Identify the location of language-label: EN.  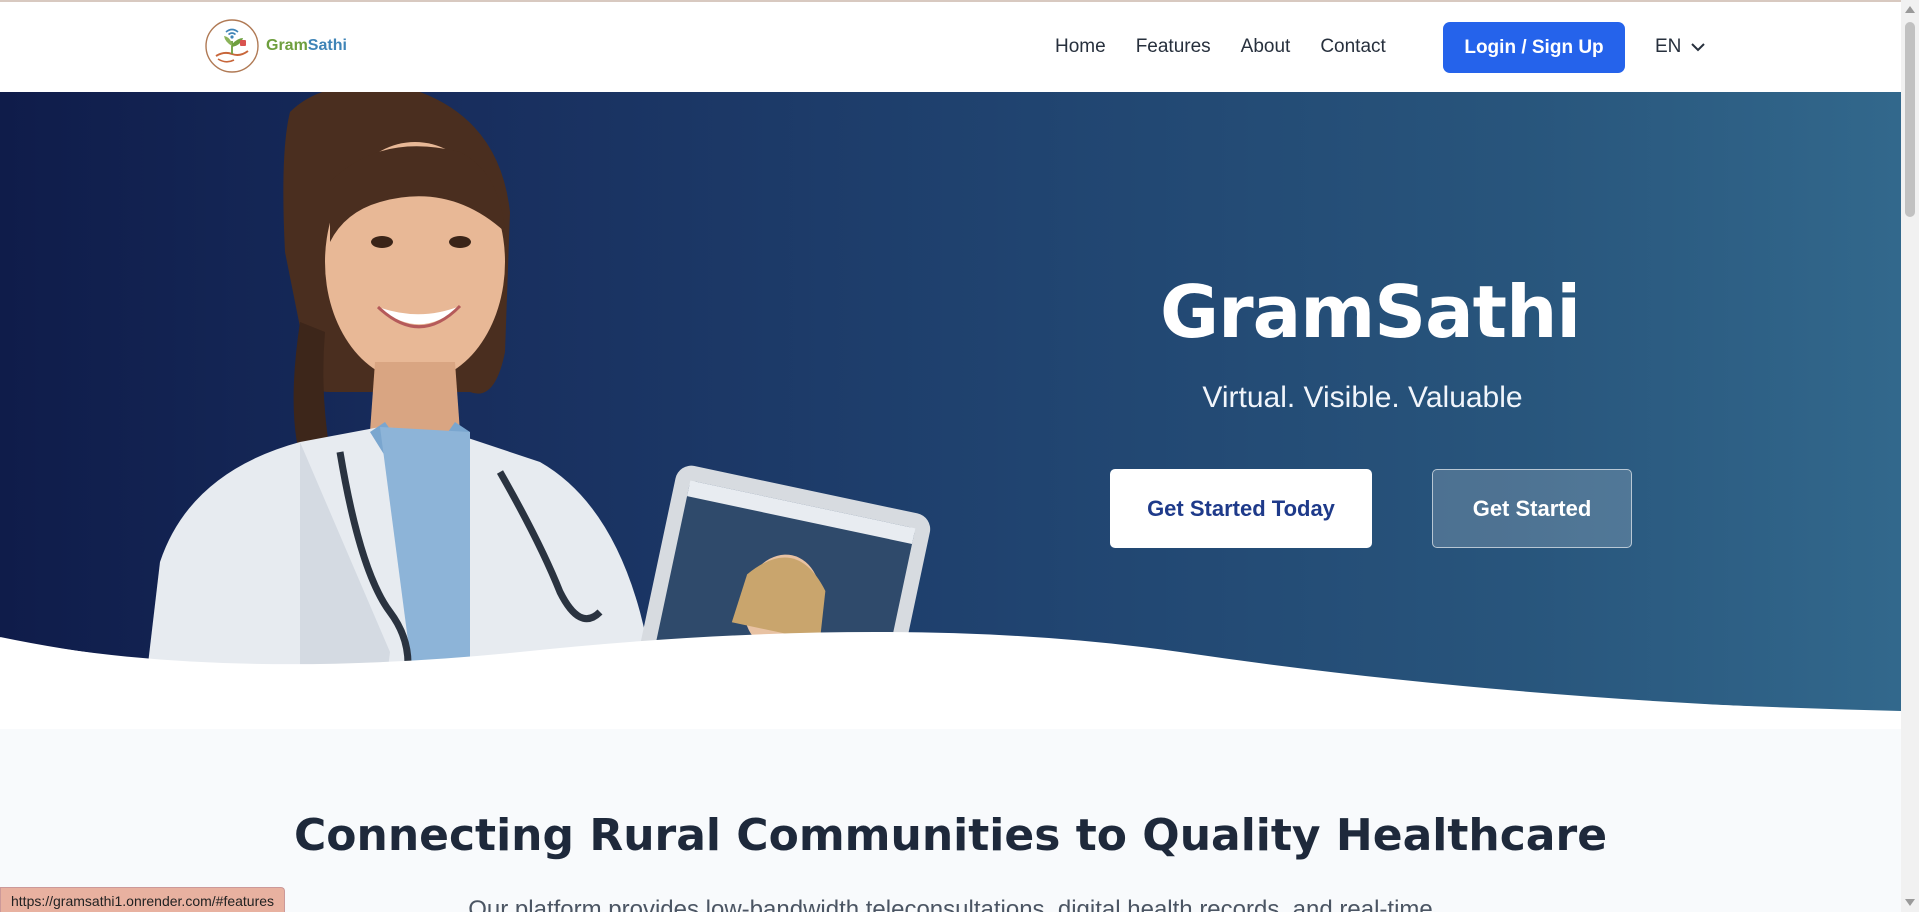
(1668, 46).